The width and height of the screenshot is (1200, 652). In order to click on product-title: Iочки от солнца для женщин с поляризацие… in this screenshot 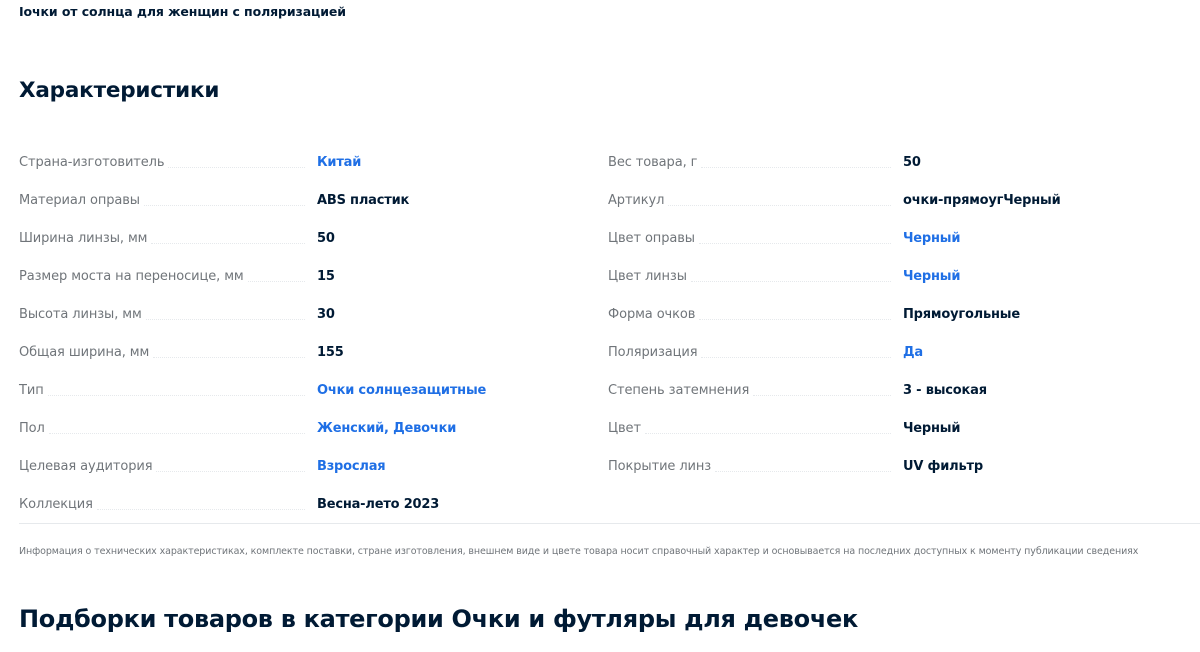, I will do `click(182, 11)`.